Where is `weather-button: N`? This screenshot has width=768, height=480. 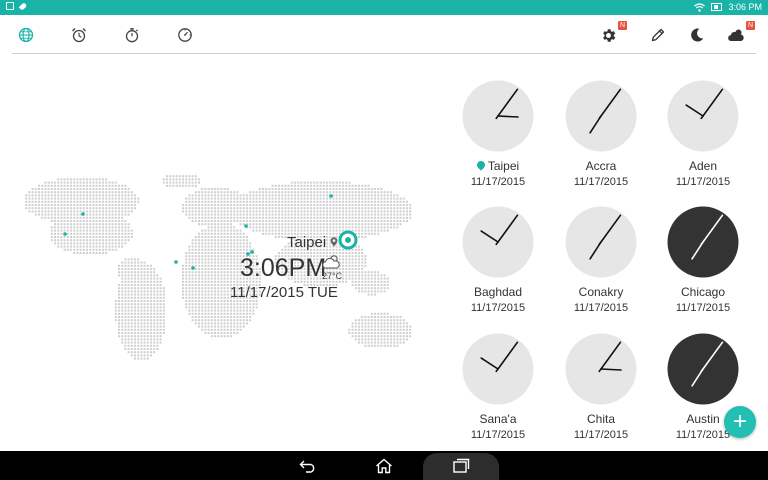 weather-button: N is located at coordinates (740, 33).